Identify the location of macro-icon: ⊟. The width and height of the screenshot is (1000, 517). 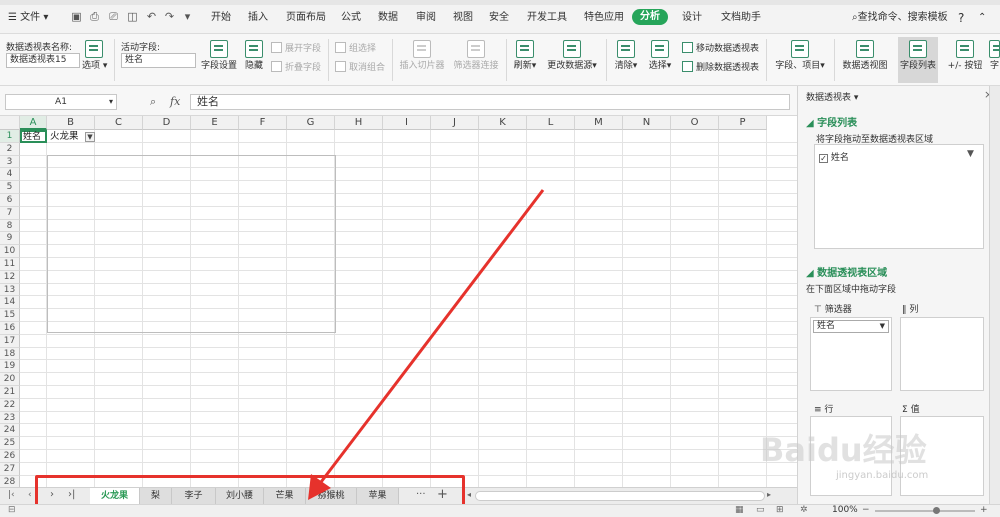
(12, 510).